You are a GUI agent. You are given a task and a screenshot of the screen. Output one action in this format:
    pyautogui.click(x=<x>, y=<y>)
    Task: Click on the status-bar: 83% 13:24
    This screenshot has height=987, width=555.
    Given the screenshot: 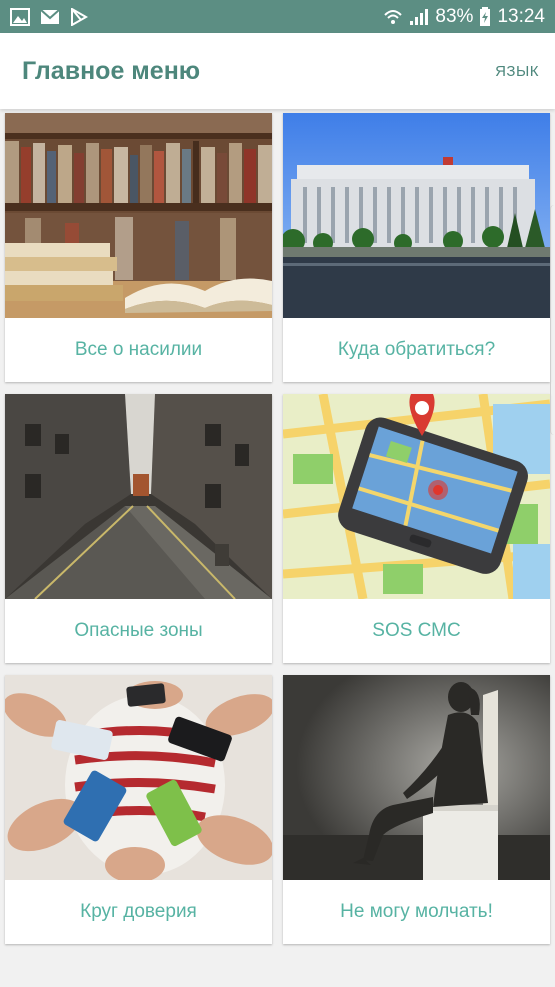 What is the action you would take?
    pyautogui.click(x=277, y=16)
    